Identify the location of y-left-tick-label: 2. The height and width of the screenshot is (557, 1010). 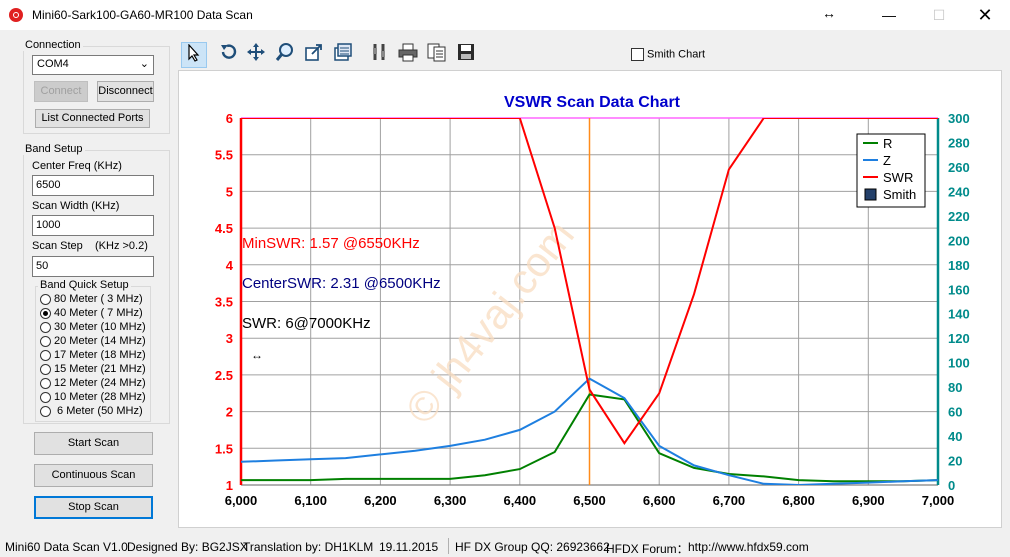
(229, 412).